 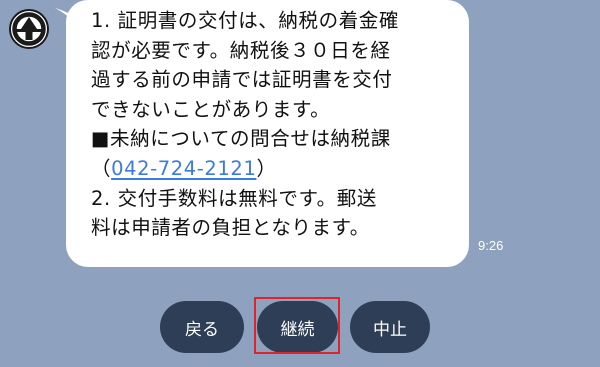 I want to click on highlight-box, so click(x=297, y=325).